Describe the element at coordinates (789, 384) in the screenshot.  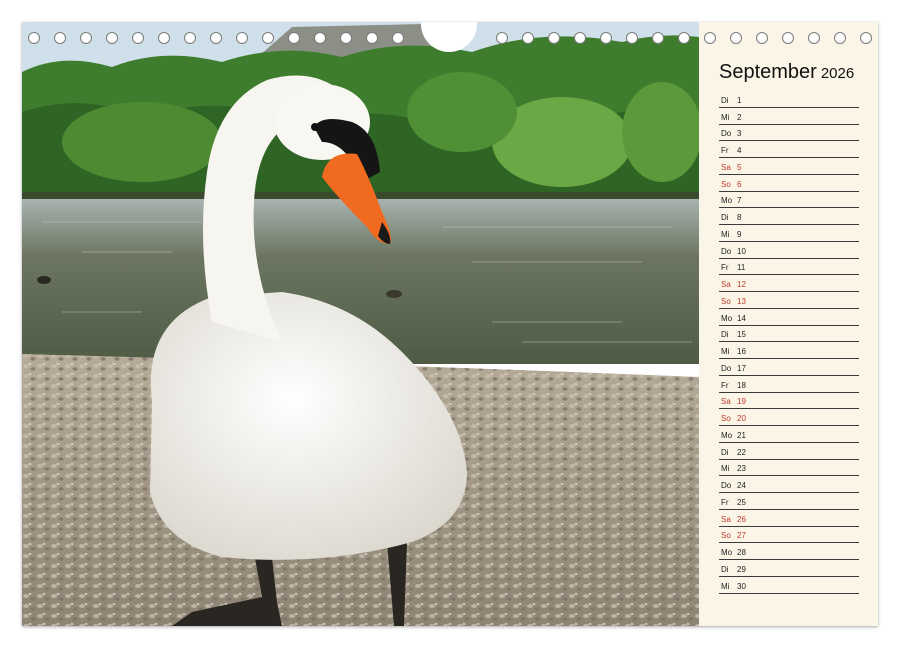
I see `day-row: Fr 18` at that location.